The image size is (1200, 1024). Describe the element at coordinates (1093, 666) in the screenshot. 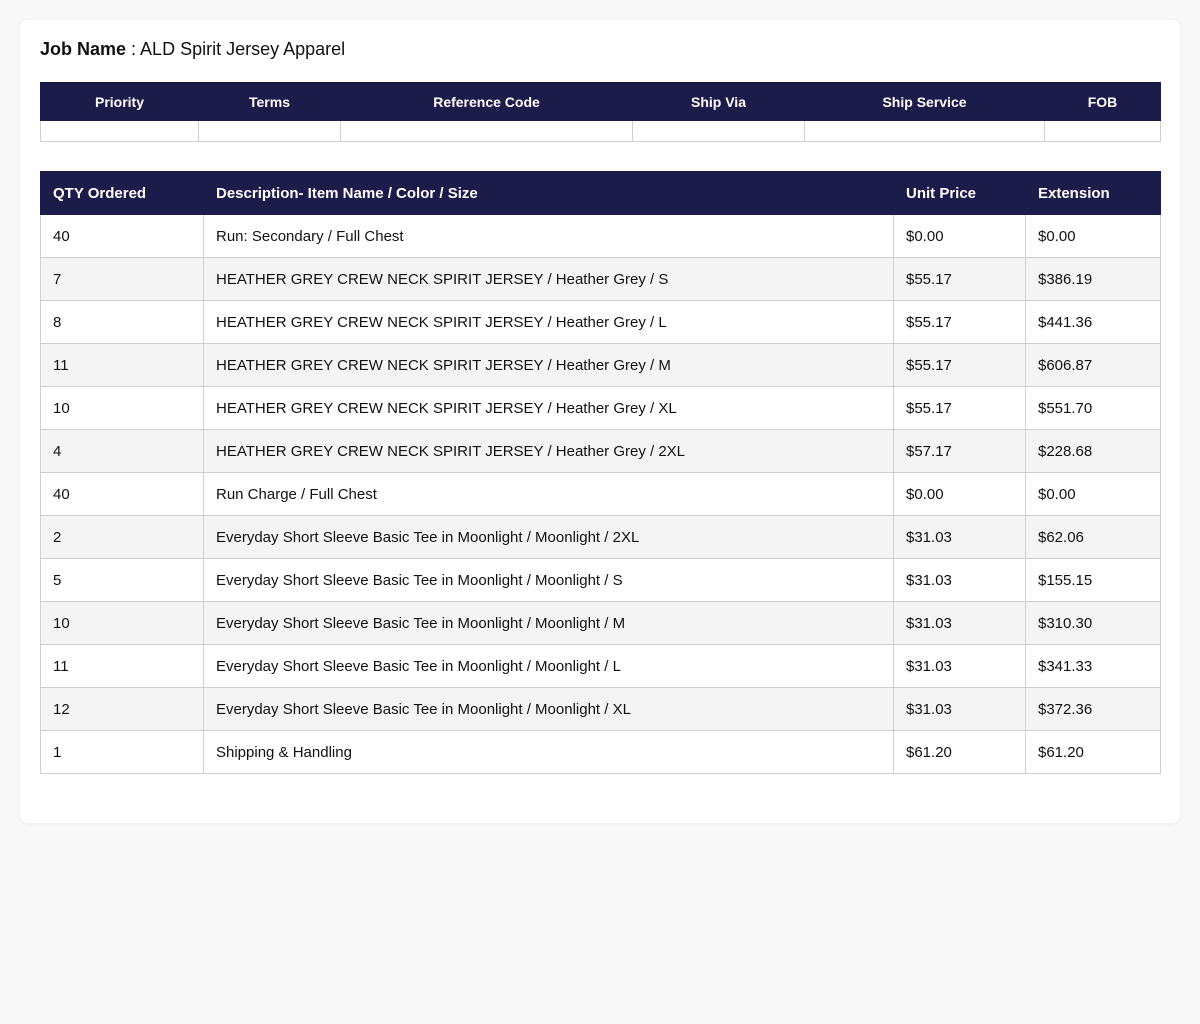

I see `extension-cell: $341.33` at that location.